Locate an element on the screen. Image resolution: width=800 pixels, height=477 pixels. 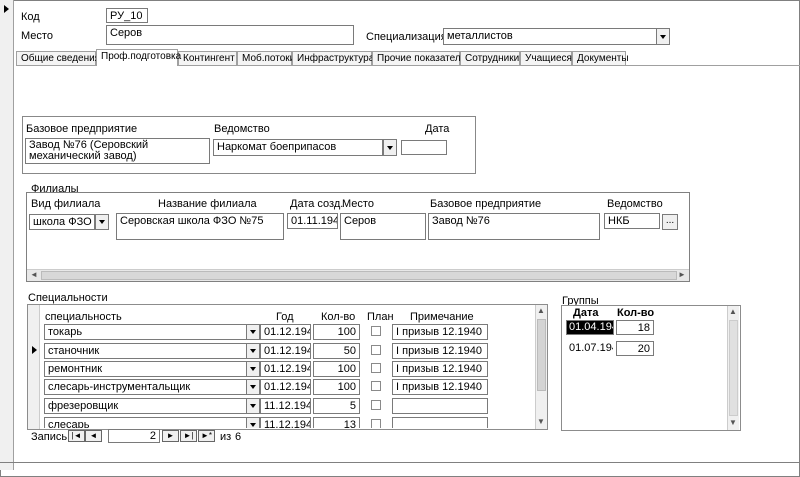
spec-combo: станочник is located at coordinates (145, 351).